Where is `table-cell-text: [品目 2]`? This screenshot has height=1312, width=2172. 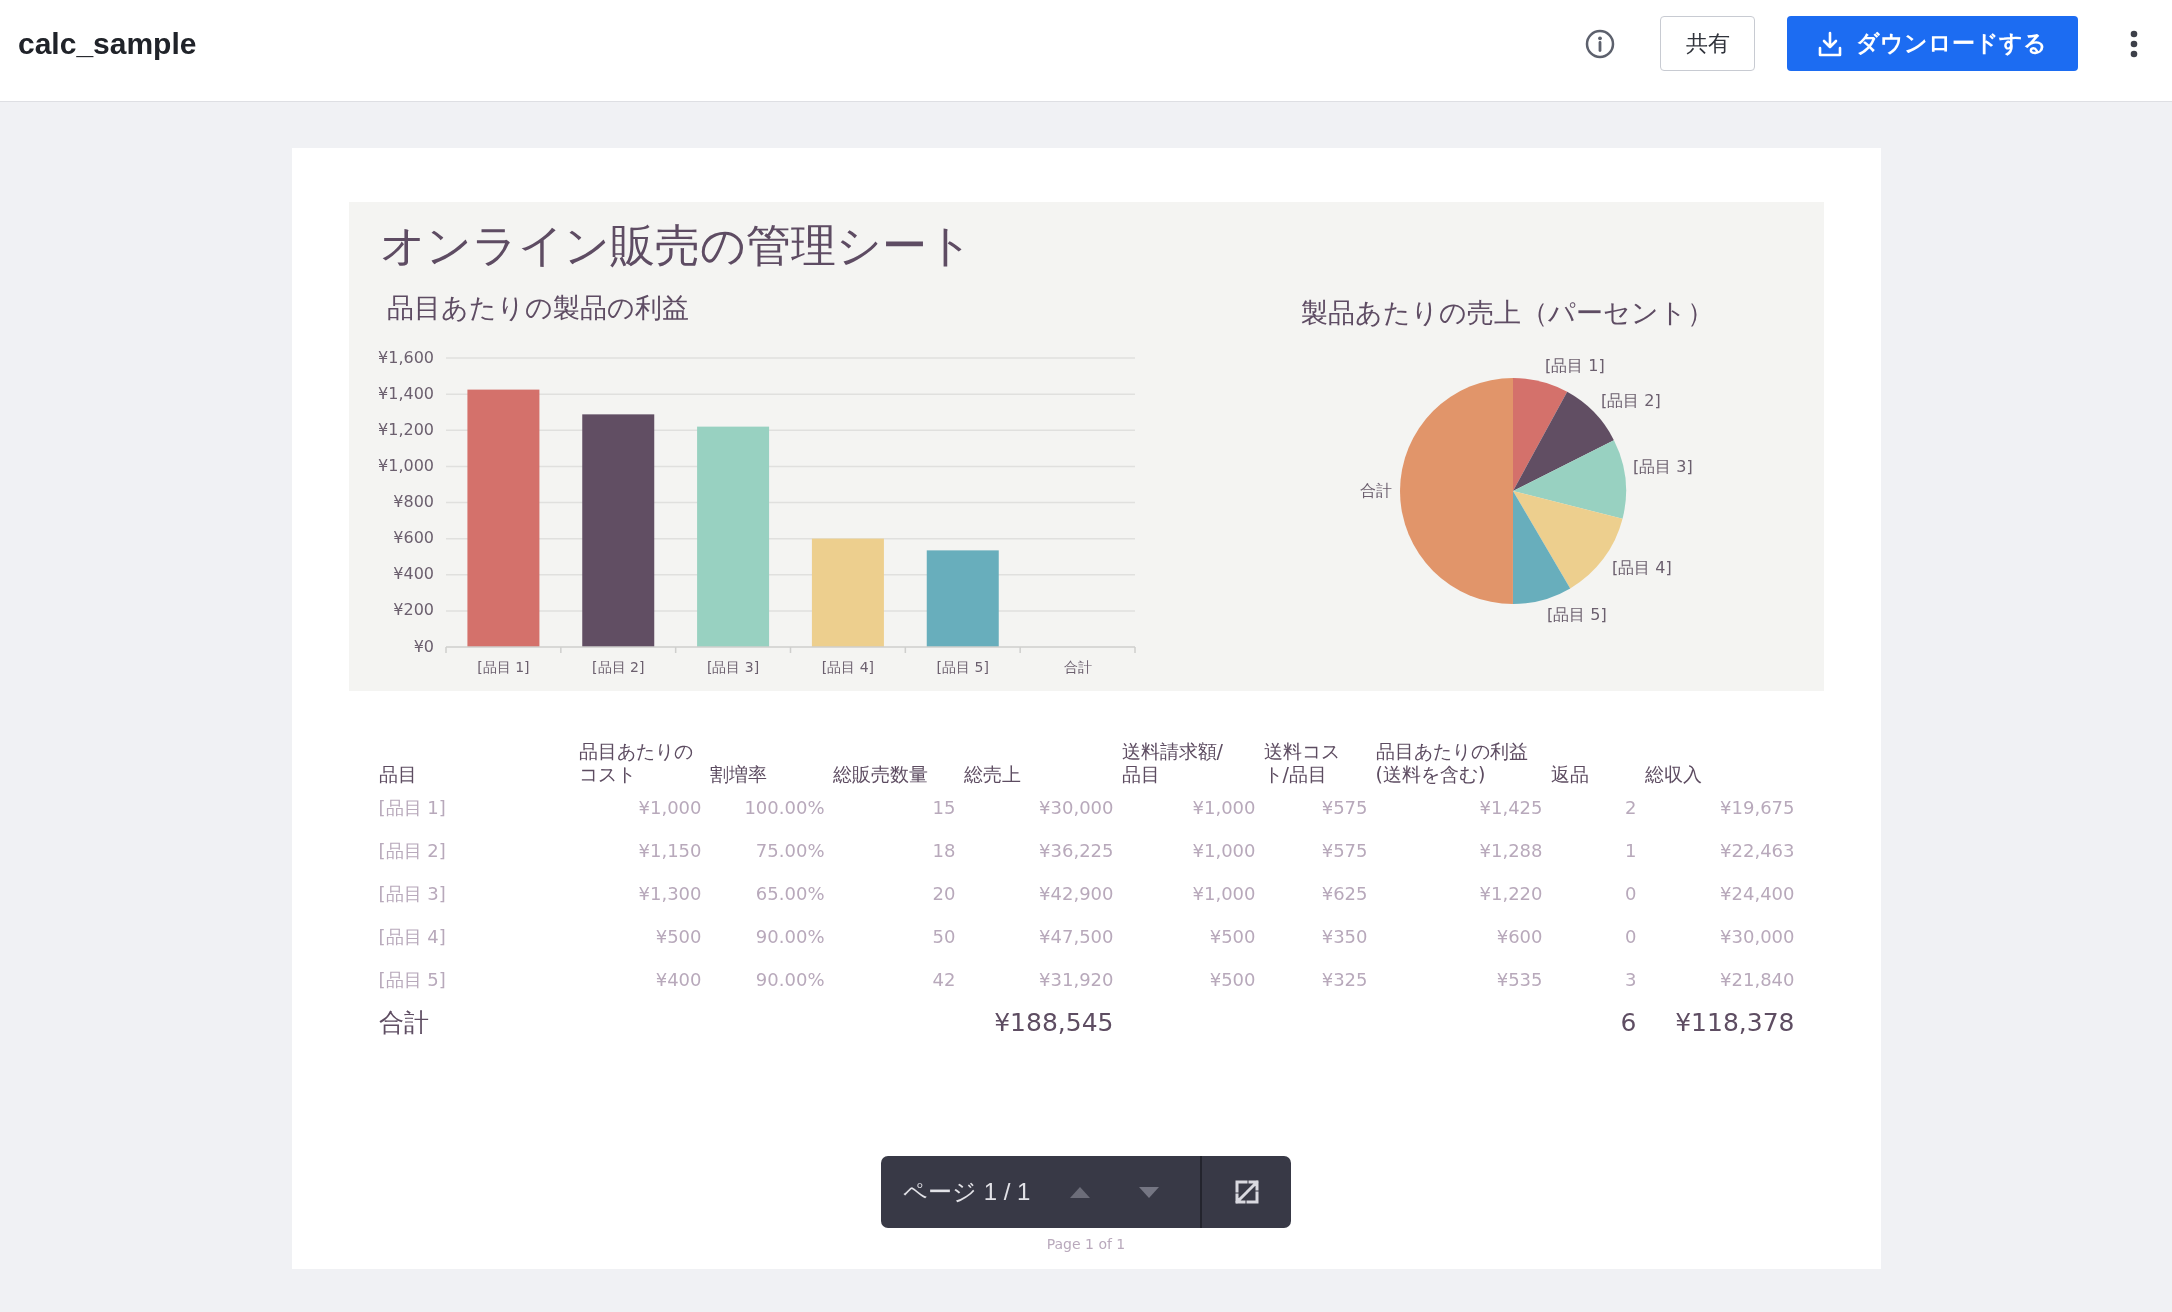 table-cell-text: [品目 2] is located at coordinates (412, 851).